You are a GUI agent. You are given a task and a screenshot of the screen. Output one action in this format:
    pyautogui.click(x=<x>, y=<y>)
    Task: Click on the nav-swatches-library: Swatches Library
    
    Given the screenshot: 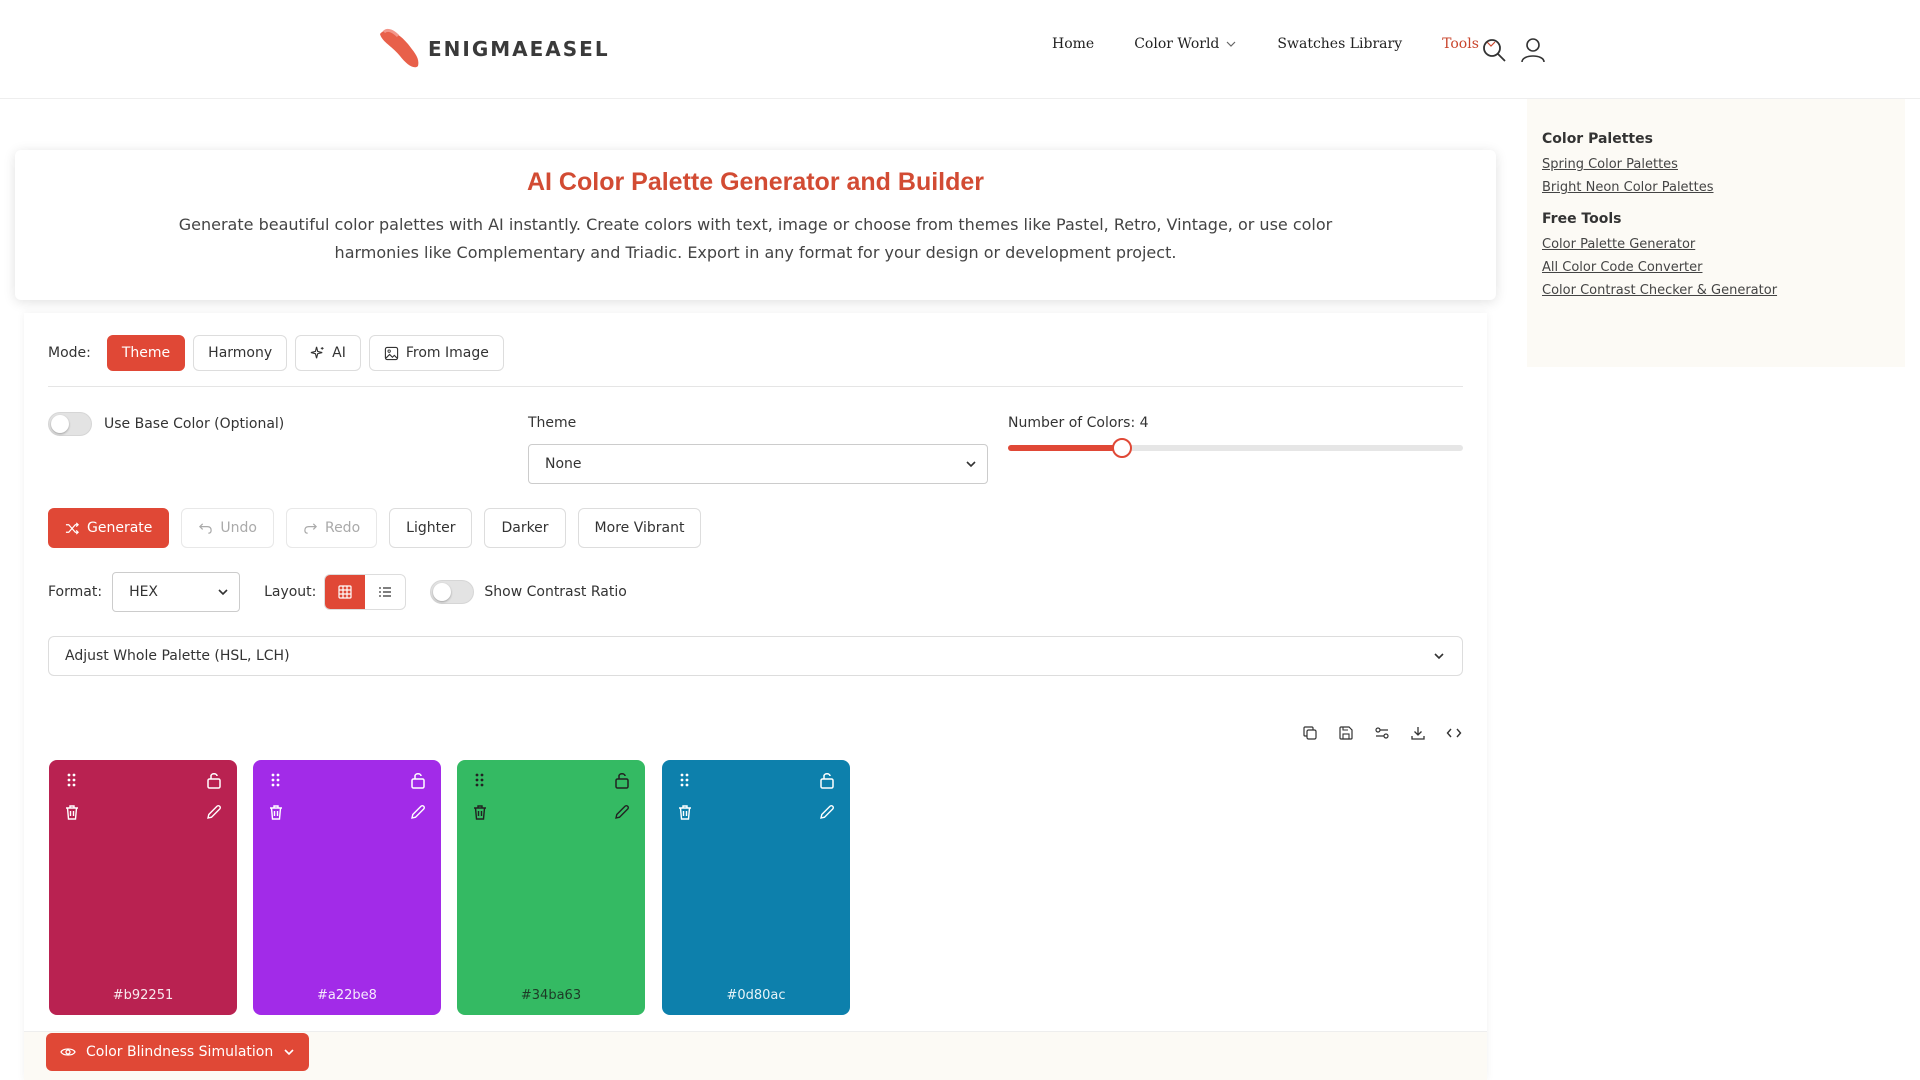 What is the action you would take?
    pyautogui.click(x=1339, y=44)
    